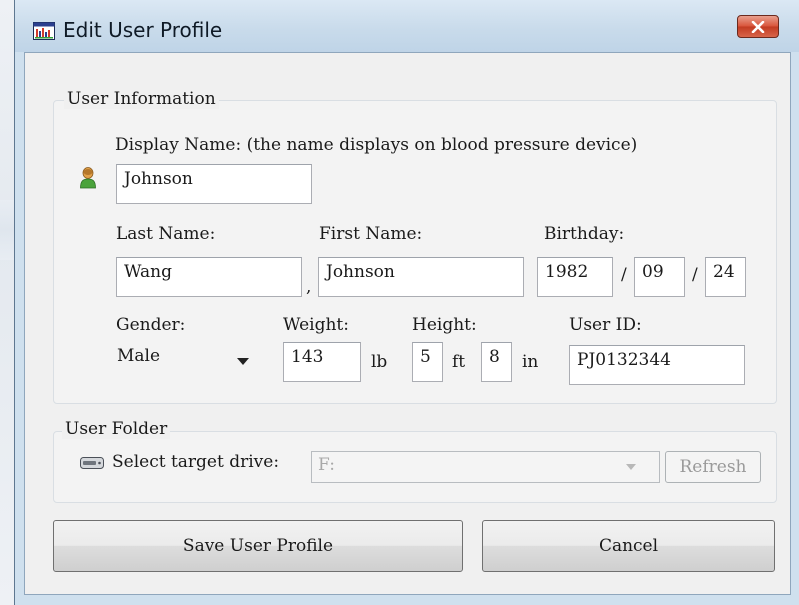  Describe the element at coordinates (496, 362) in the screenshot. I see `height-inches-input: 8` at that location.